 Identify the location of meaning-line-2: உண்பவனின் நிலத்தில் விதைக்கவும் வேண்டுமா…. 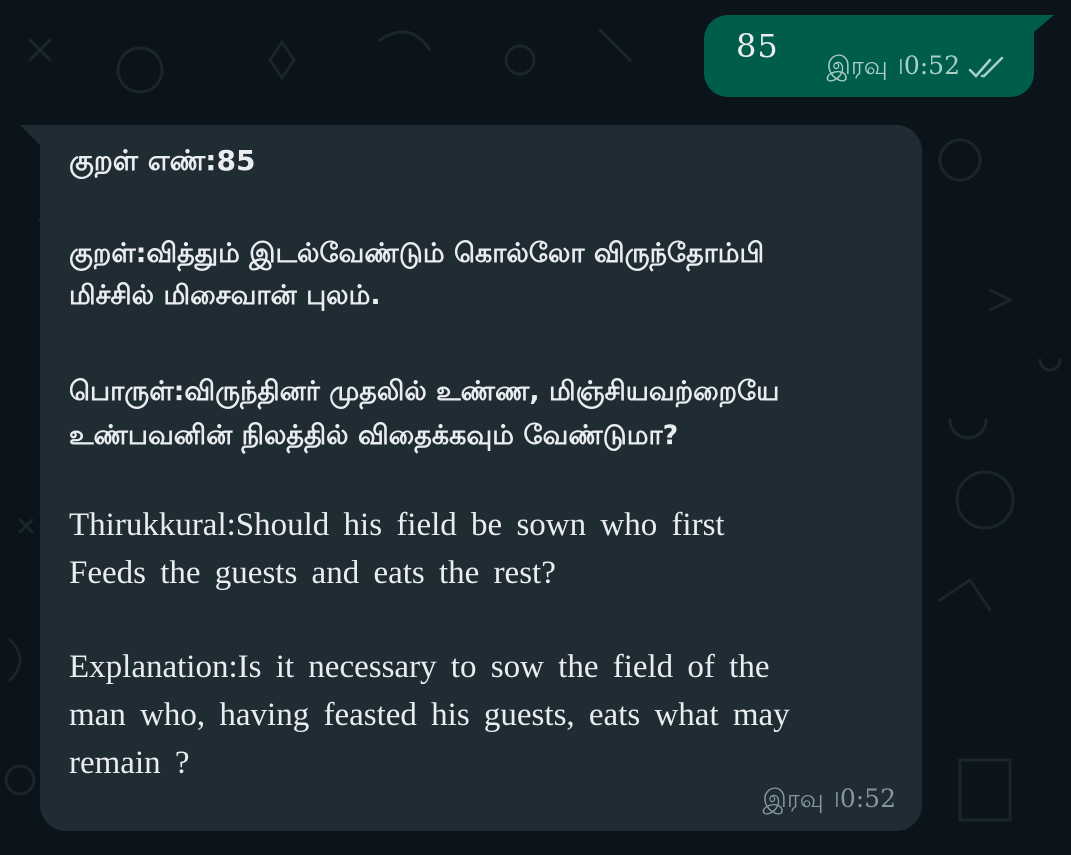
(374, 435).